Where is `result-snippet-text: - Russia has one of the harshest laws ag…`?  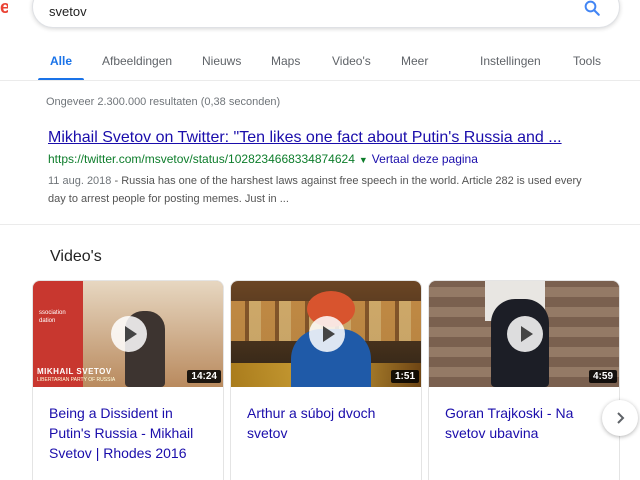
result-snippet-text: - Russia has one of the harshest laws ag… is located at coordinates (315, 190).